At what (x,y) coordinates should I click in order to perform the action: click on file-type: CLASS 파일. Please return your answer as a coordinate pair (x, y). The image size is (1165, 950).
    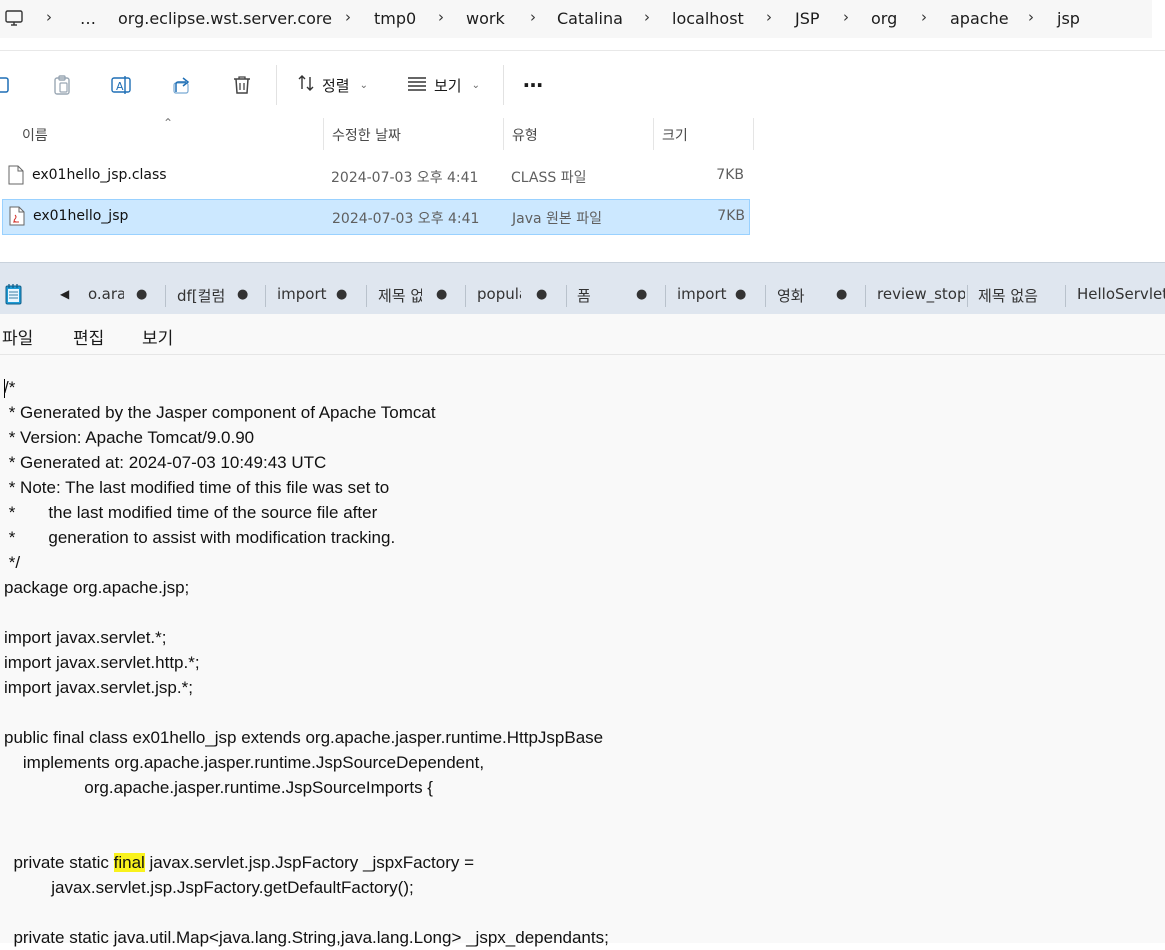
    Looking at the image, I should click on (549, 178).